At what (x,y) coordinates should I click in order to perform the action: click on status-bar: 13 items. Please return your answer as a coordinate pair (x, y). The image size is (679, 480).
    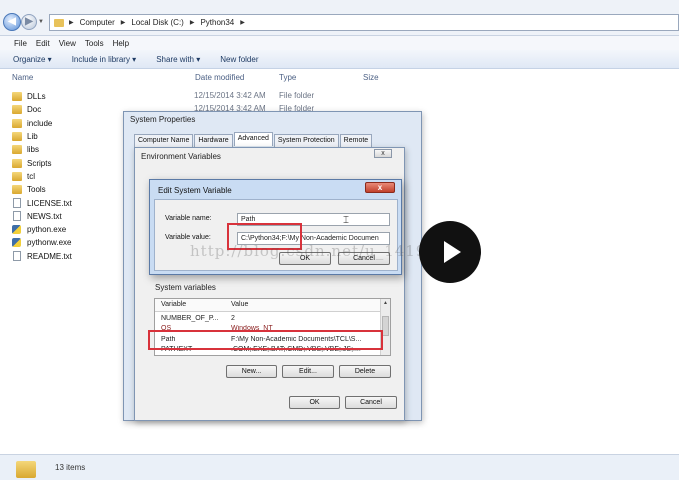
    Looking at the image, I should click on (339, 467).